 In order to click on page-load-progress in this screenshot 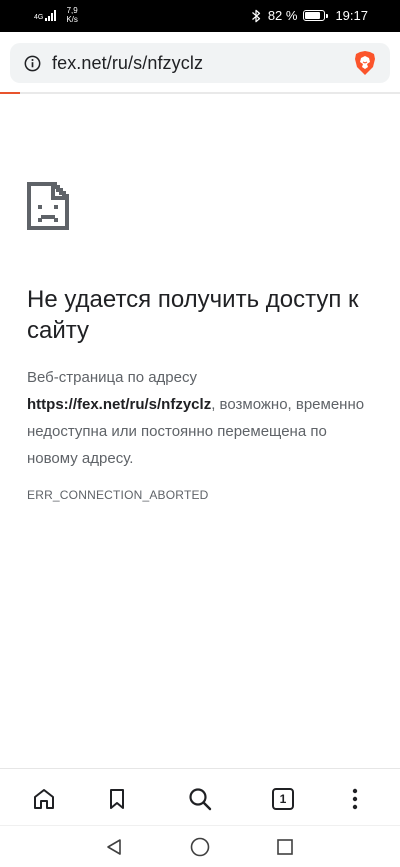, I will do `click(200, 93)`.